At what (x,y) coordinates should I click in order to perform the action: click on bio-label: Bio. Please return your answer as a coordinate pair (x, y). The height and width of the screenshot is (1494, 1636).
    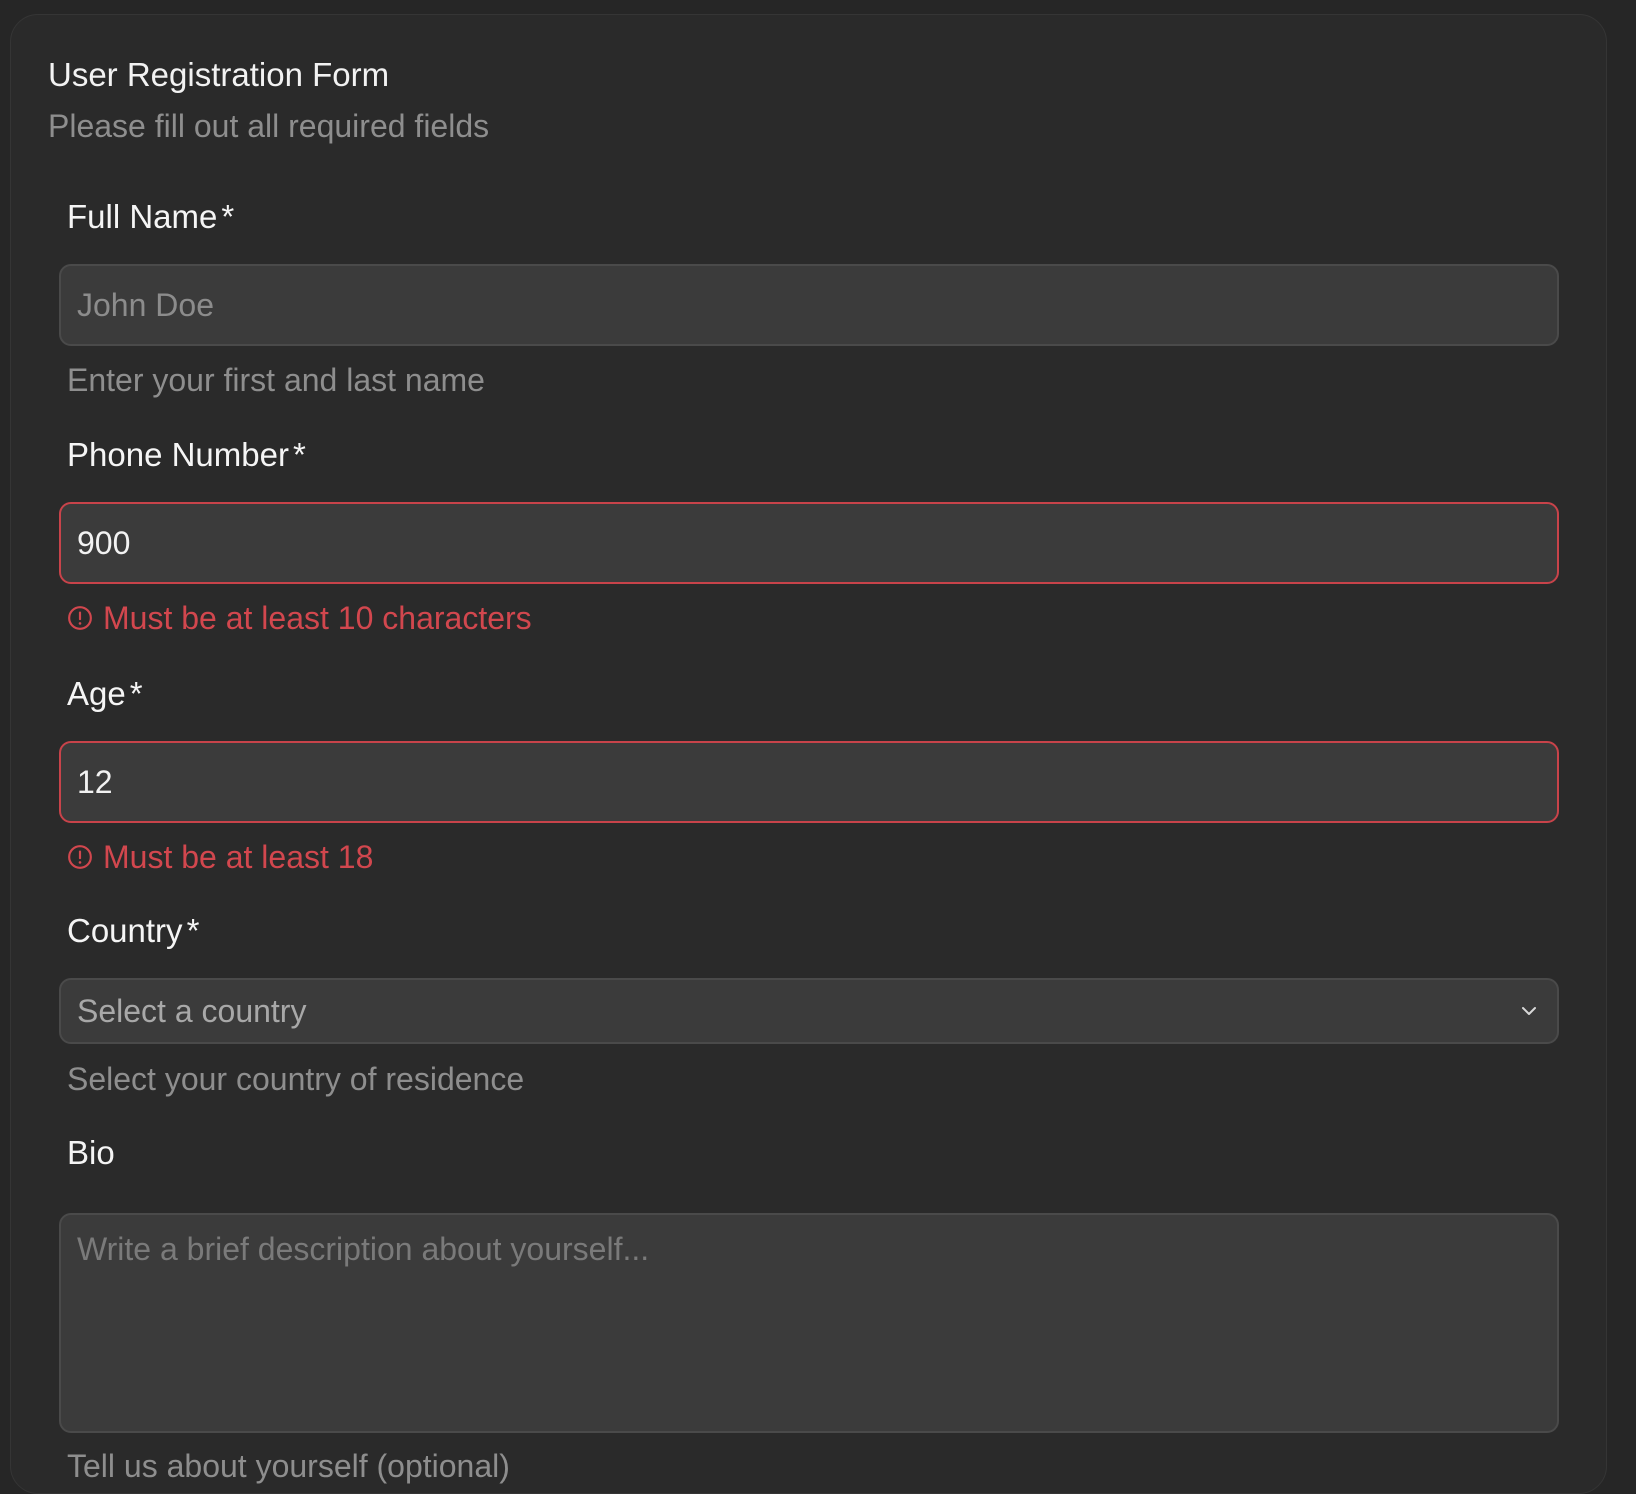
    Looking at the image, I should click on (91, 1152).